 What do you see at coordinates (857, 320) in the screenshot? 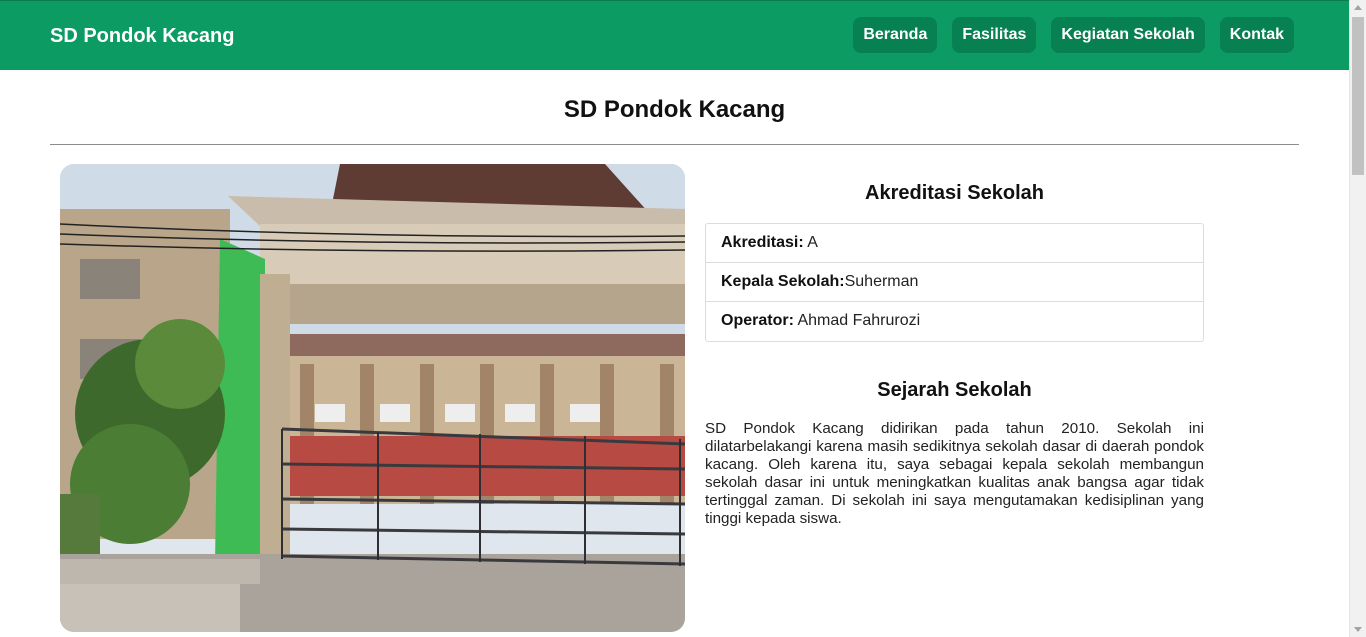
I see `operator-value: Ahmad Fahrurozi` at bounding box center [857, 320].